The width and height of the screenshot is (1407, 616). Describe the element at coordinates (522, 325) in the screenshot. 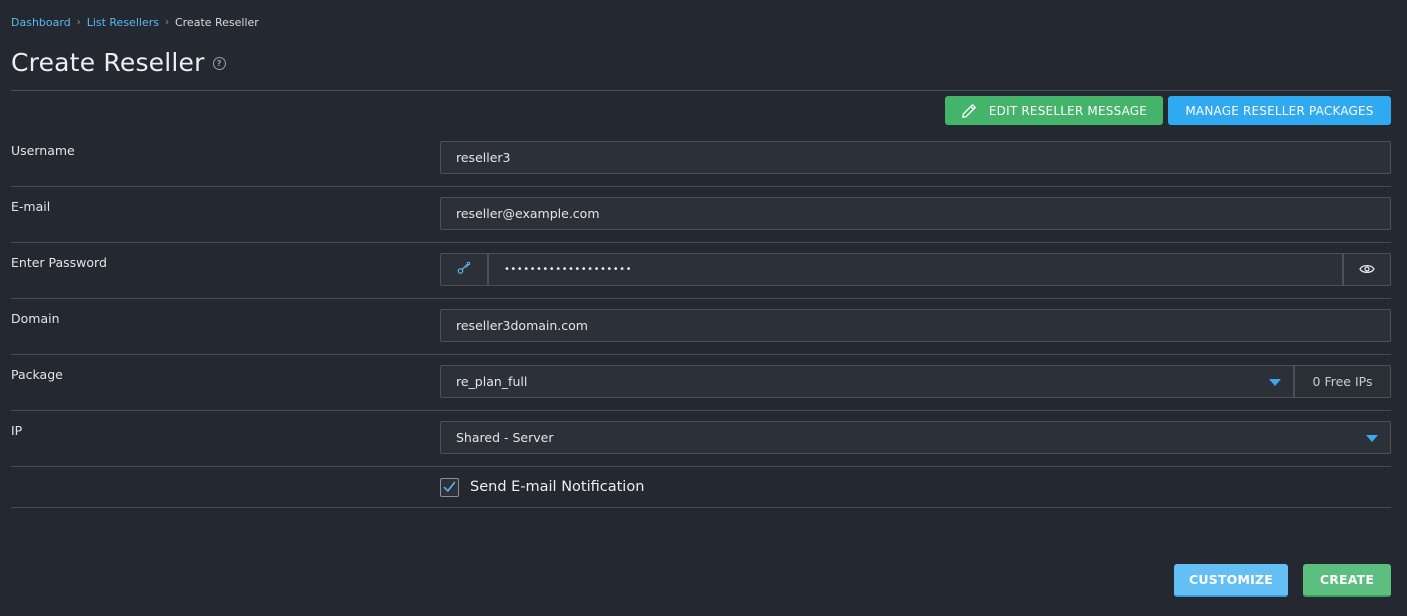

I see `domain-value: reseller3domain.com` at that location.